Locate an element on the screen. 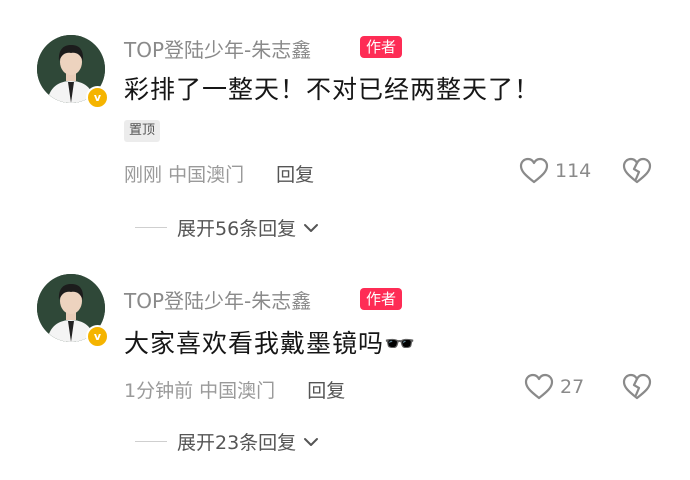 This screenshot has height=480, width=690. comment-text: 大家喜欢看我戴墨镜吗🕶️ is located at coordinates (270, 342).